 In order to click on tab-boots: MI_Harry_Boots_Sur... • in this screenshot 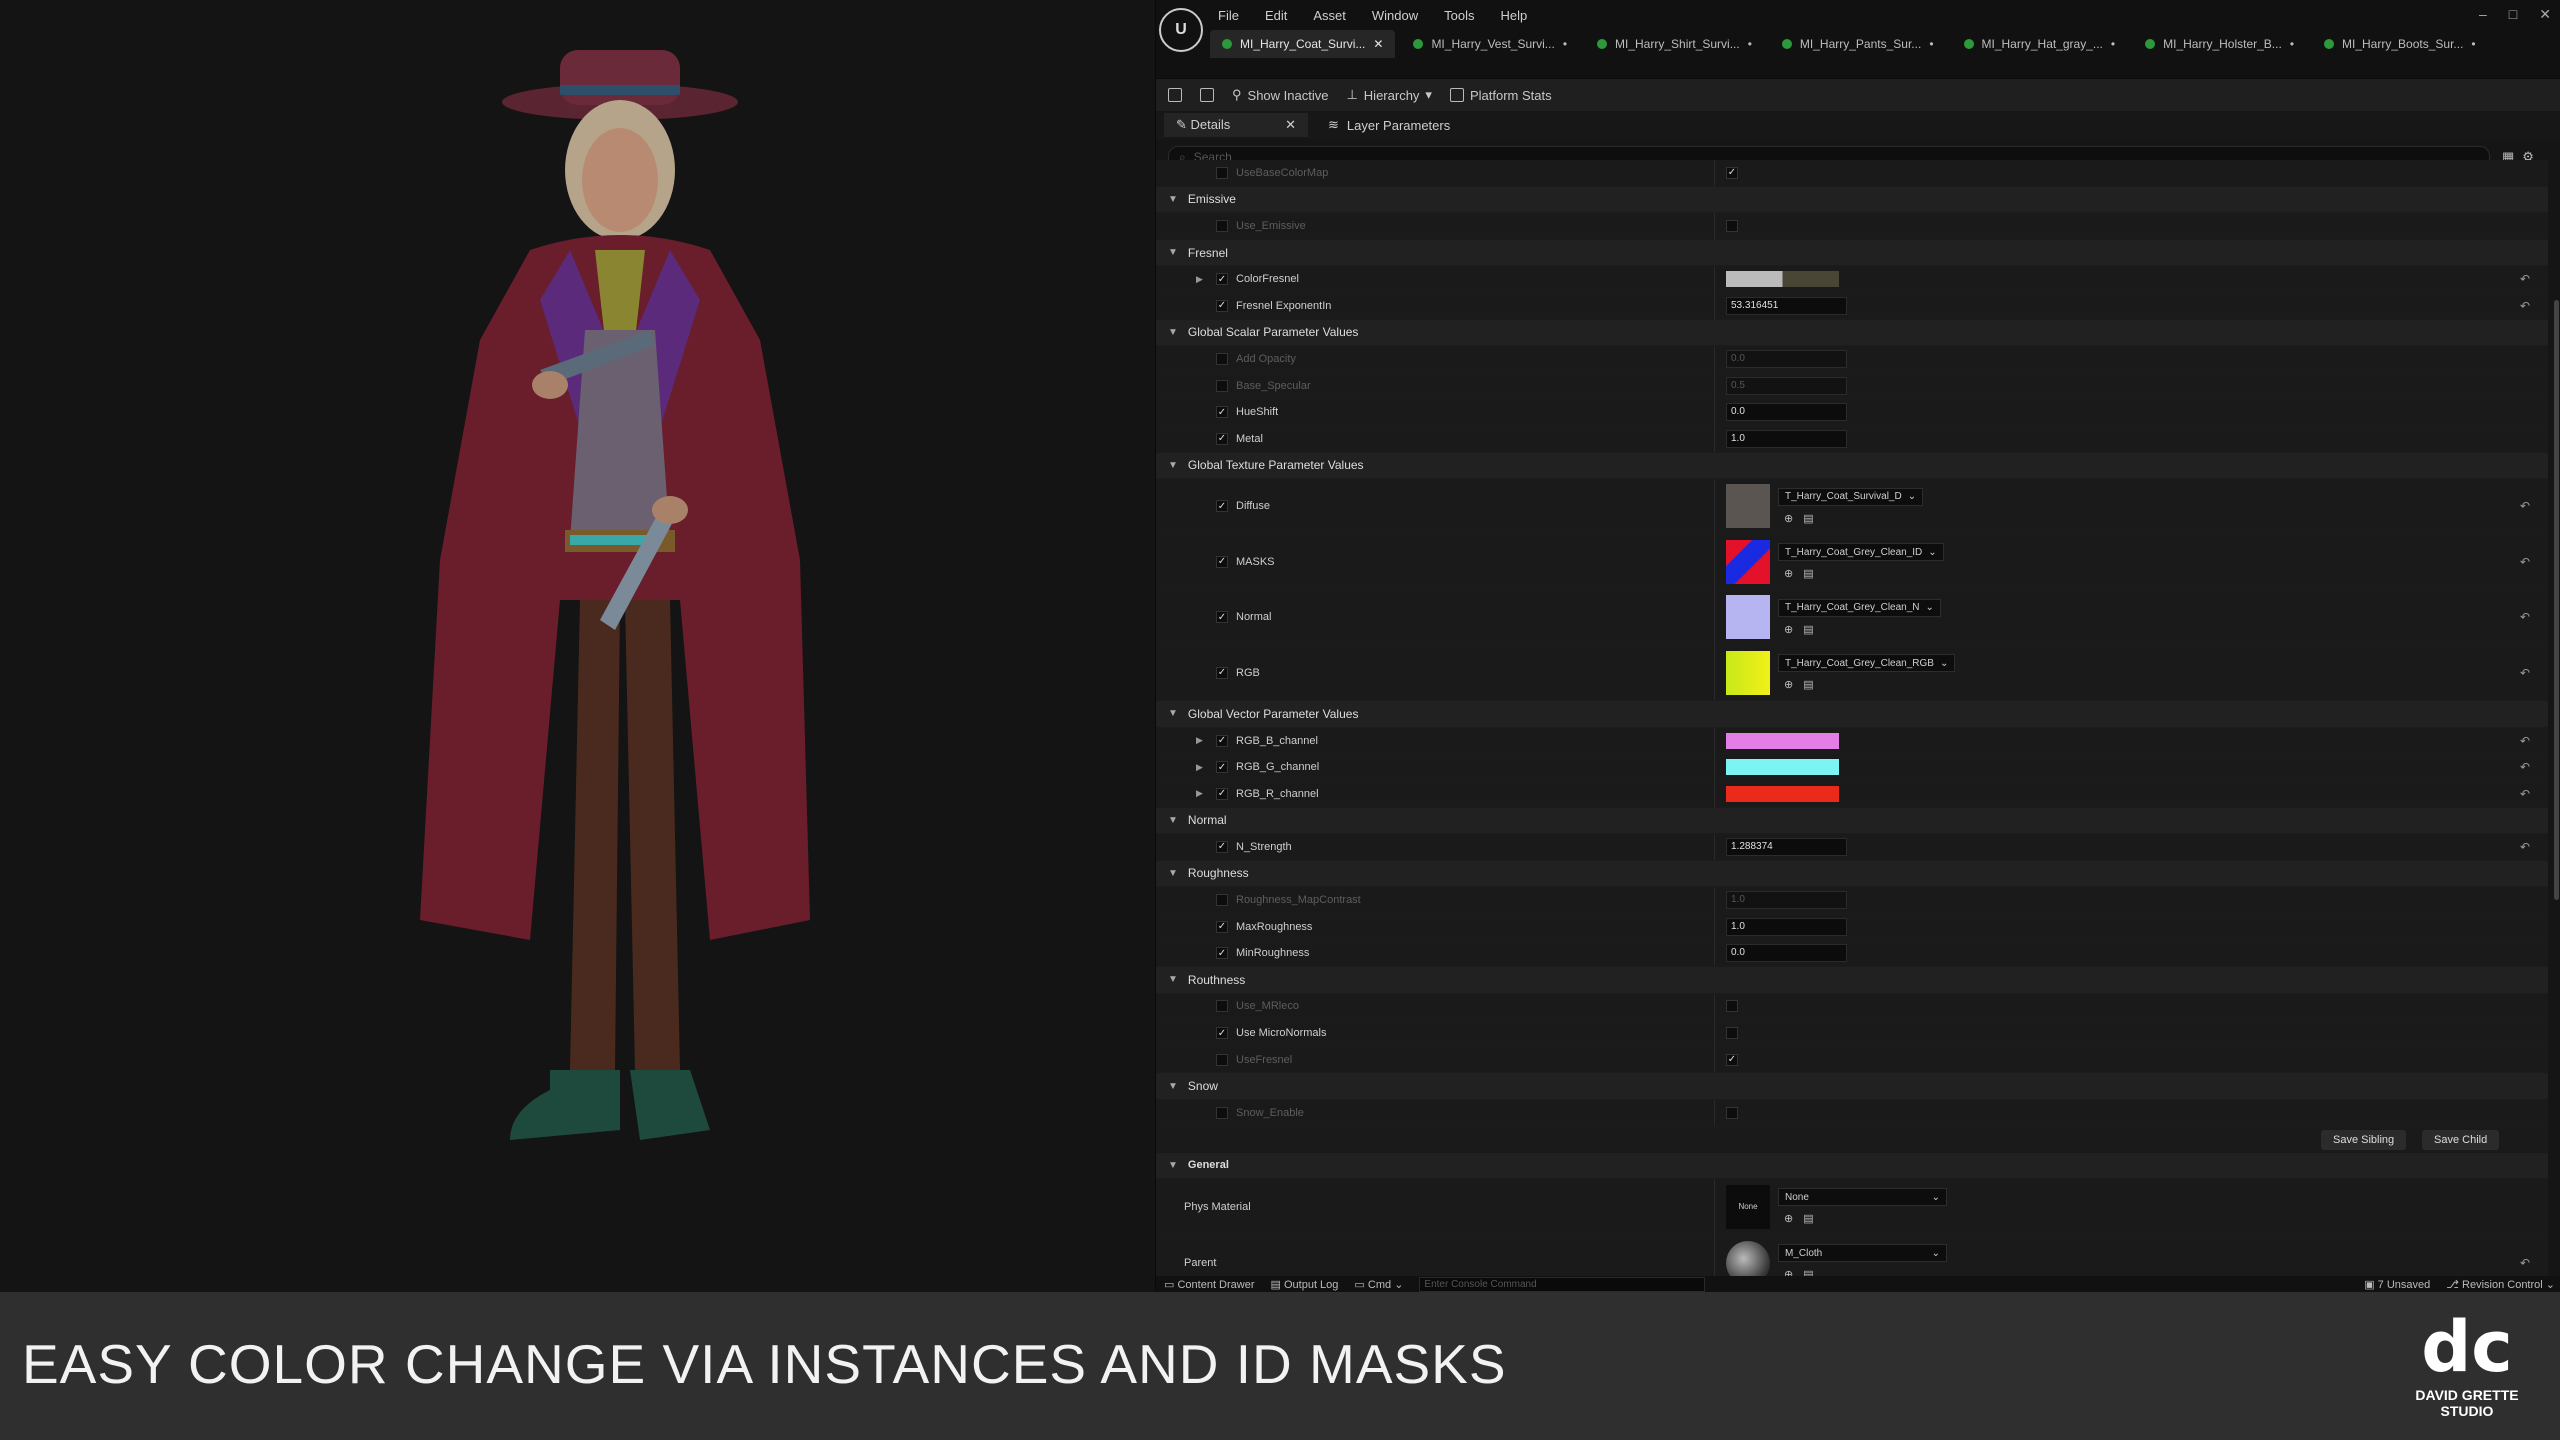, I will do `click(2400, 44)`.